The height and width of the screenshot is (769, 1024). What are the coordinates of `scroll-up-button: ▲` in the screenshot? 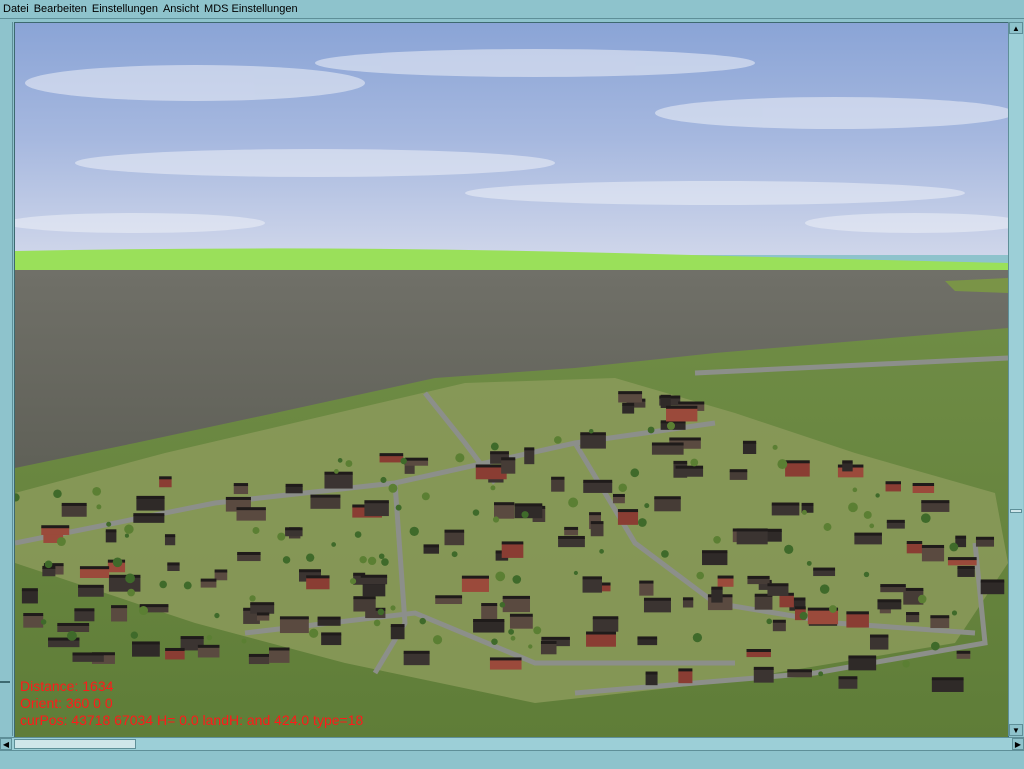 It's located at (1016, 28).